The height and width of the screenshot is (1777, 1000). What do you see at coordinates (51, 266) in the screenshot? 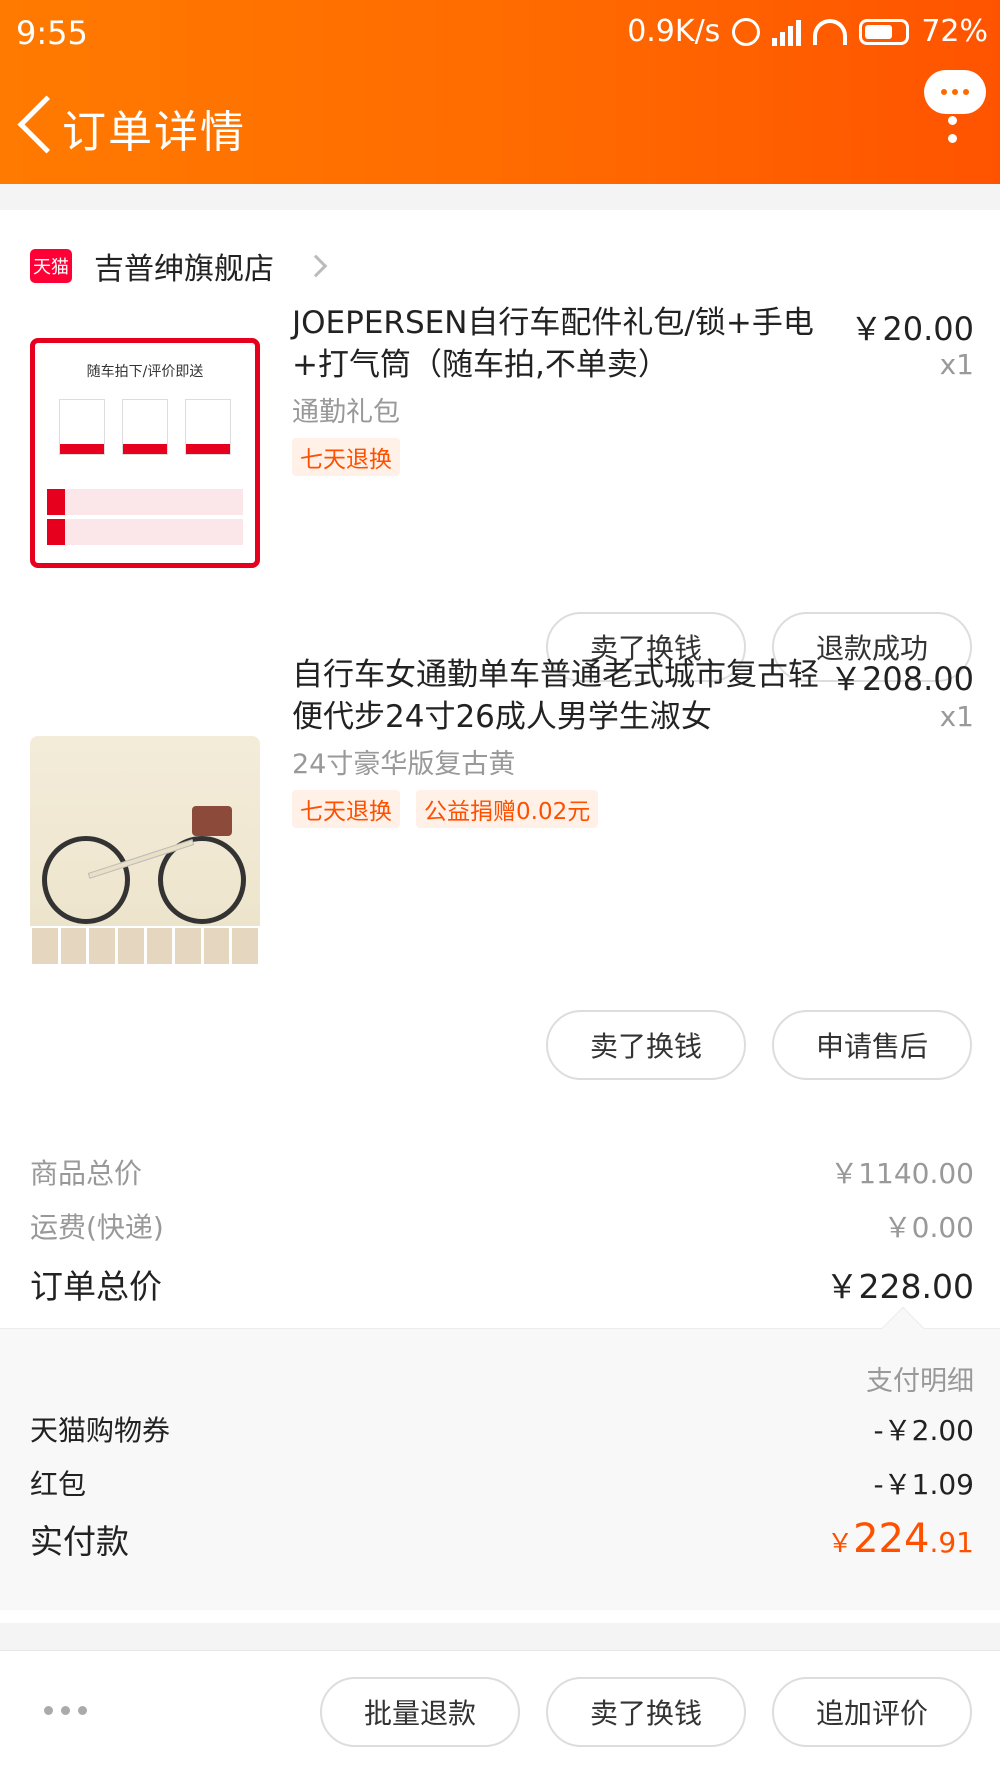
I see `tmall-badge: 天猫` at bounding box center [51, 266].